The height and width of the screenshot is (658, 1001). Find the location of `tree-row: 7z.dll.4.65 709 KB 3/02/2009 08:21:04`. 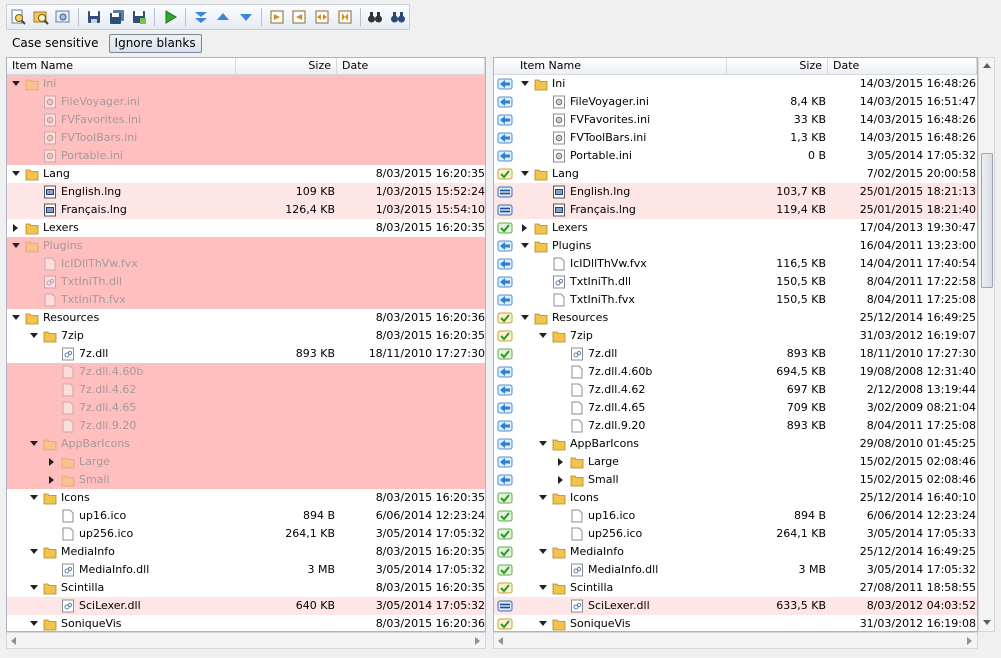

tree-row: 7z.dll.4.65 709 KB 3/02/2009 08:21:04 is located at coordinates (735, 408).